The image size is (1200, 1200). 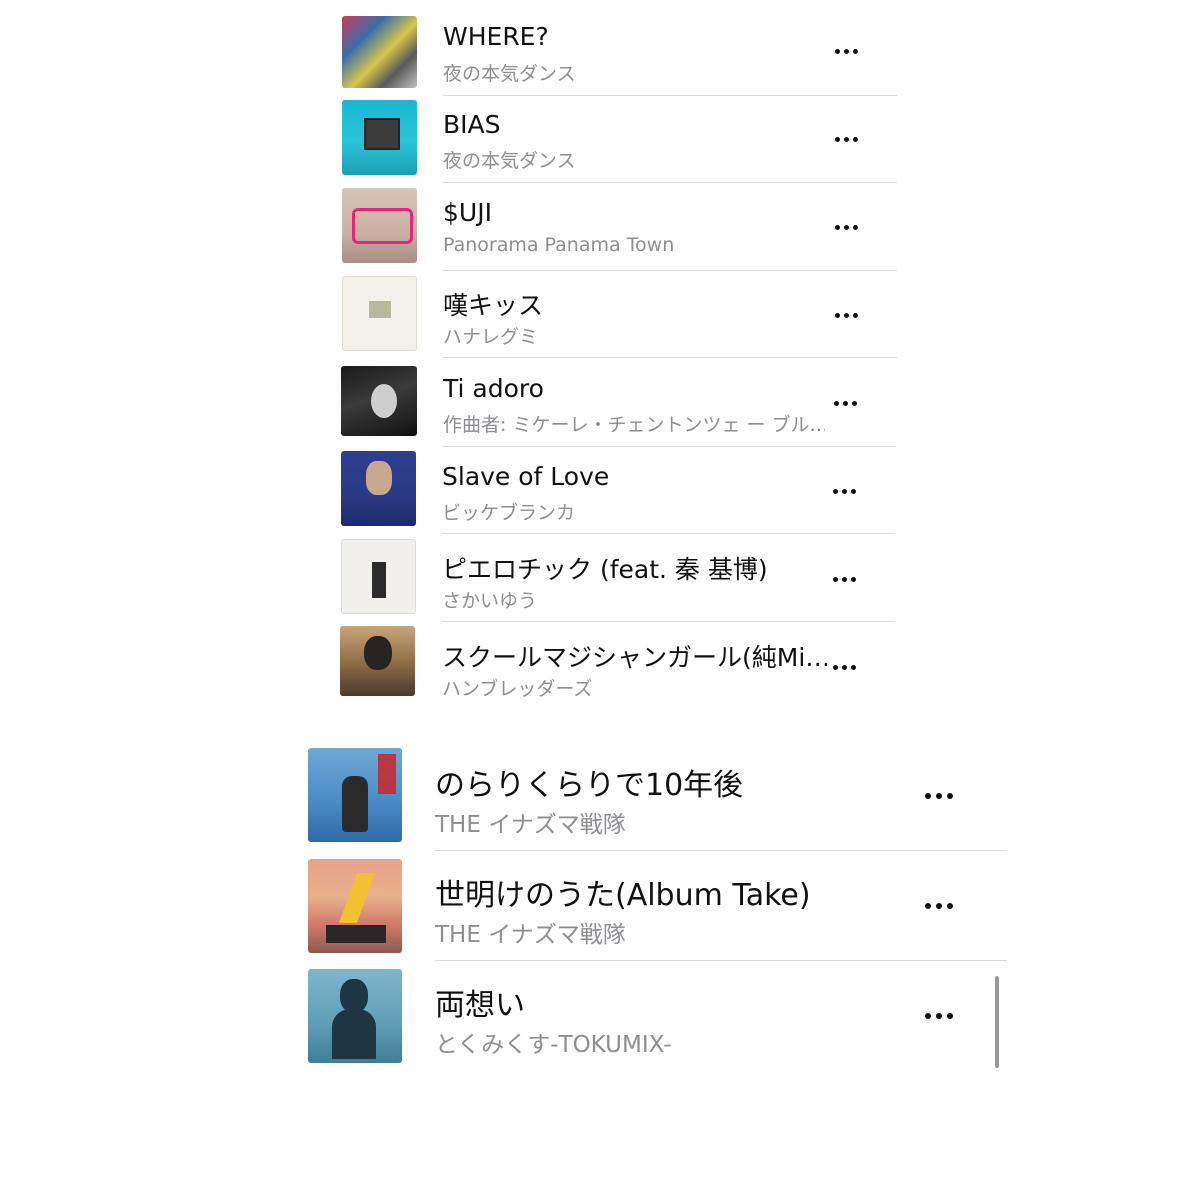 What do you see at coordinates (600, 135) in the screenshot?
I see `song-row: BIAS 夜の本気ダンス` at bounding box center [600, 135].